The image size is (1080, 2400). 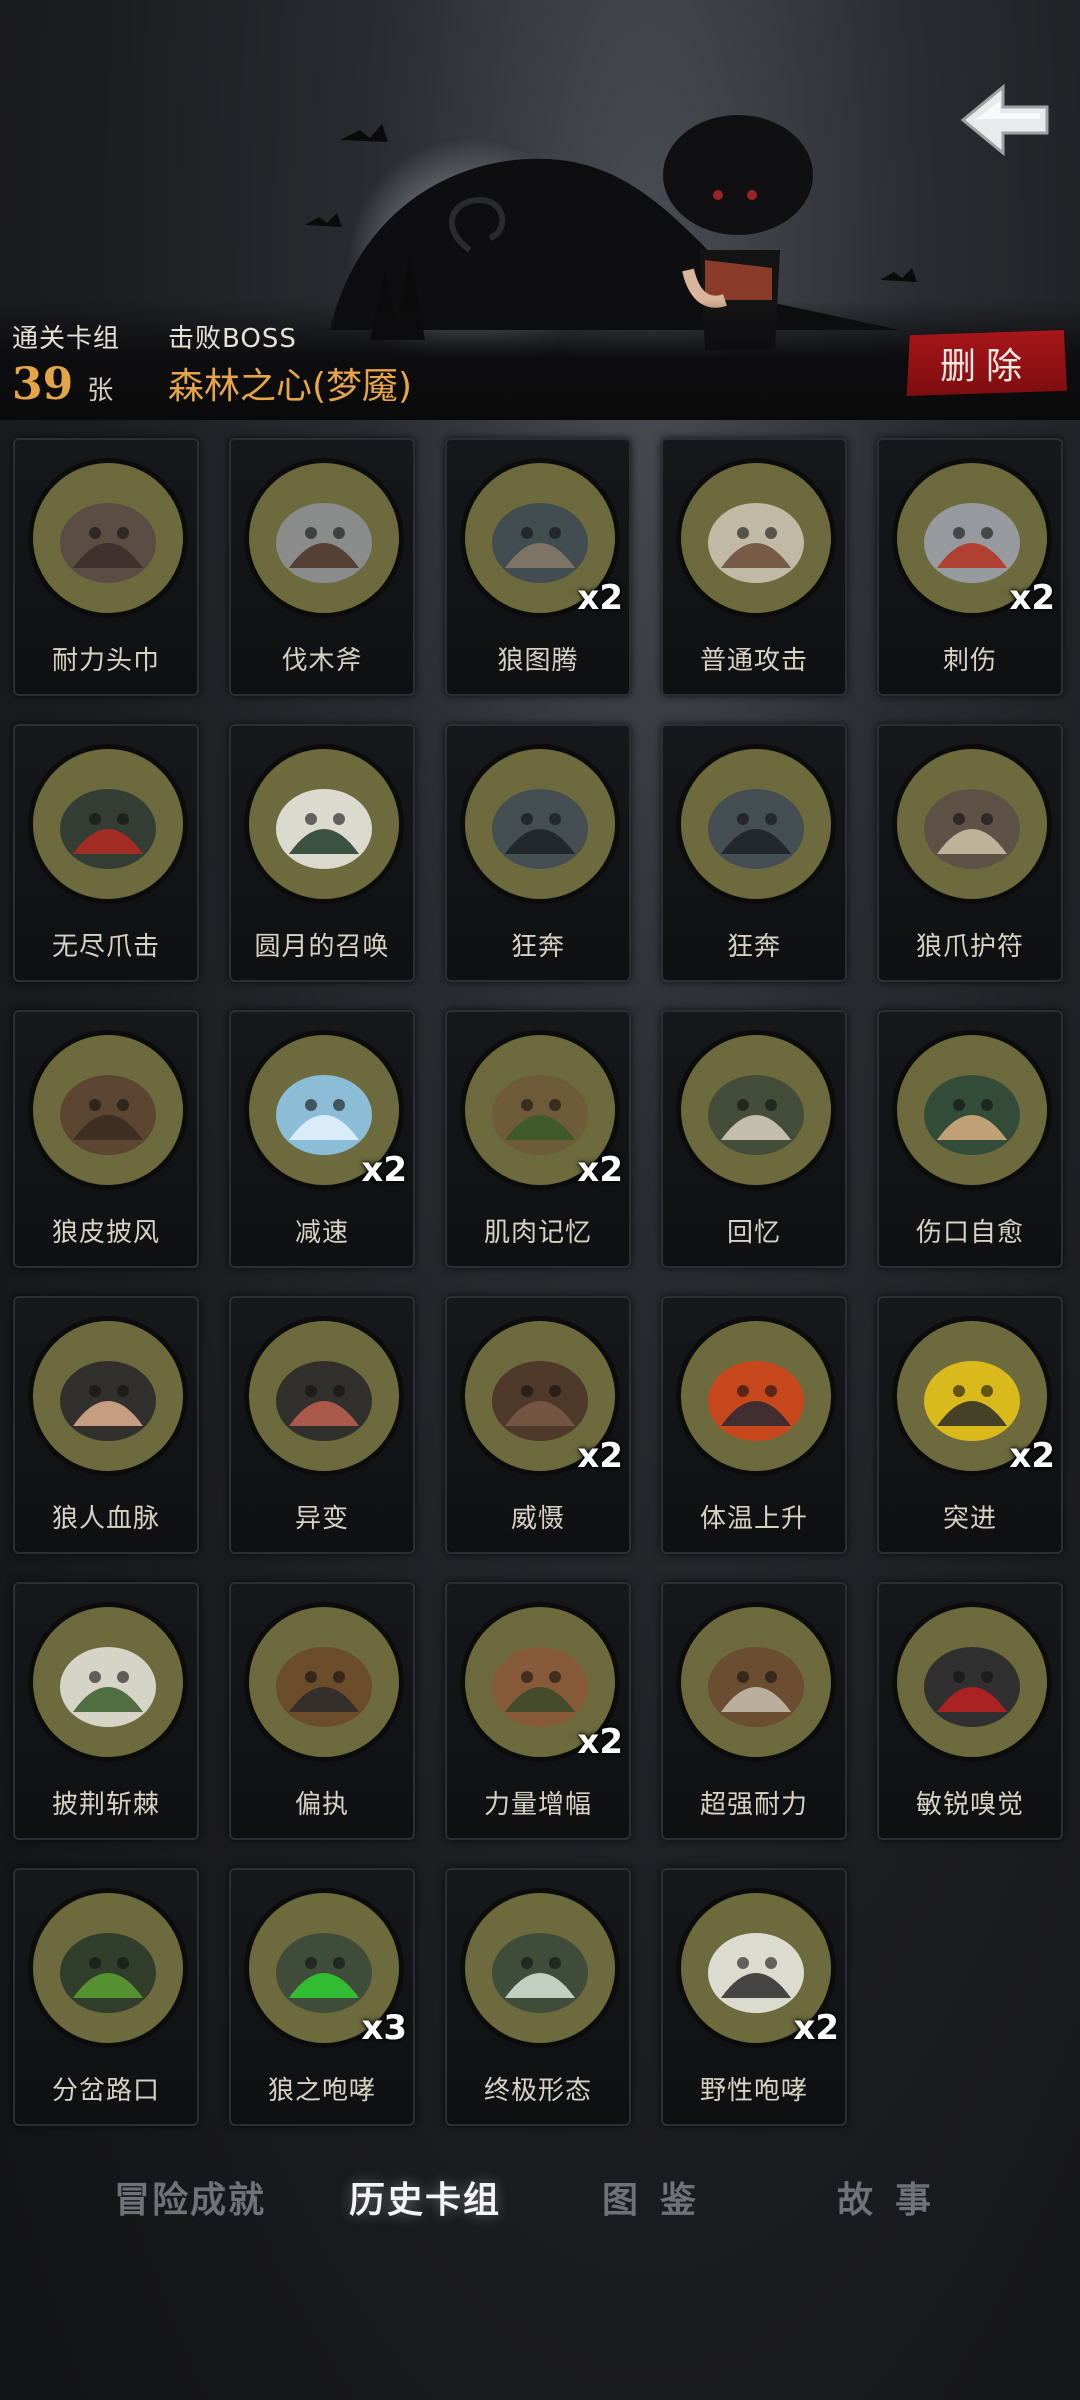 I want to click on card-name: 异变, so click(x=321, y=1519).